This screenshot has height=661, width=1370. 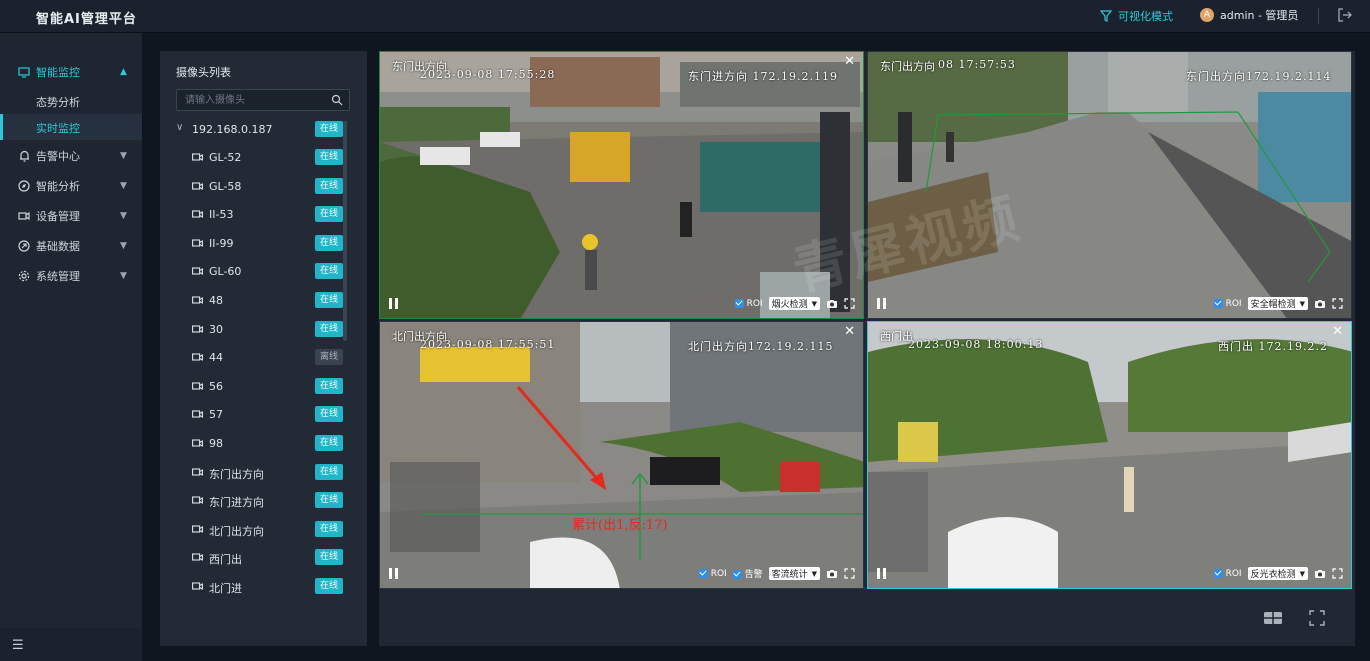 I want to click on camera-list-item: 东门出方向 在线, so click(x=257, y=473).